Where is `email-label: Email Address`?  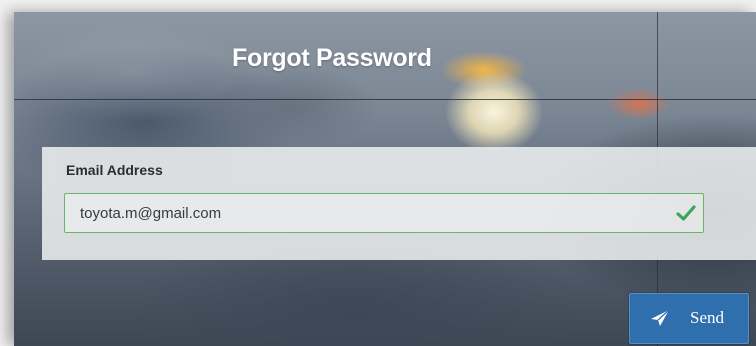 email-label: Email Address is located at coordinates (114, 170).